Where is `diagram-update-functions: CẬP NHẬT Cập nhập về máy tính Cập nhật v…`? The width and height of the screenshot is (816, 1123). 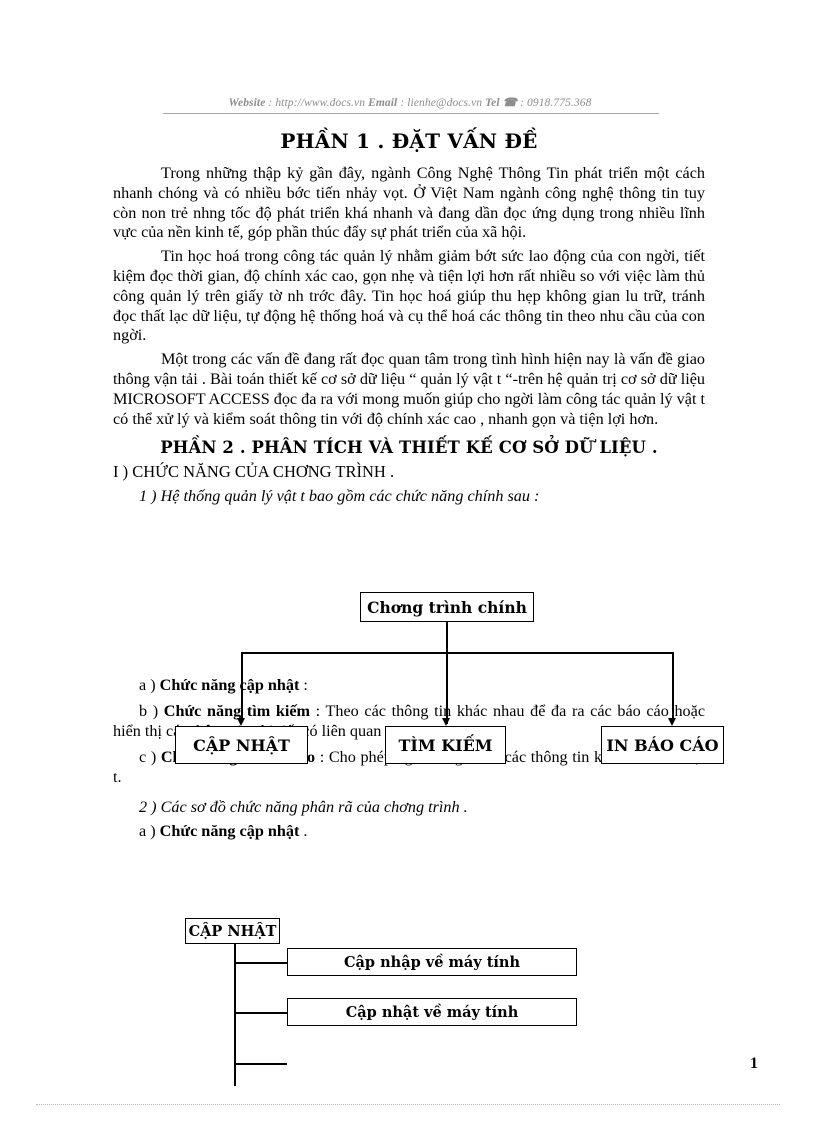
diagram-update-functions: CẬP NHẬT Cập nhập về máy tính Cập nhật v… is located at coordinates (413, 1003).